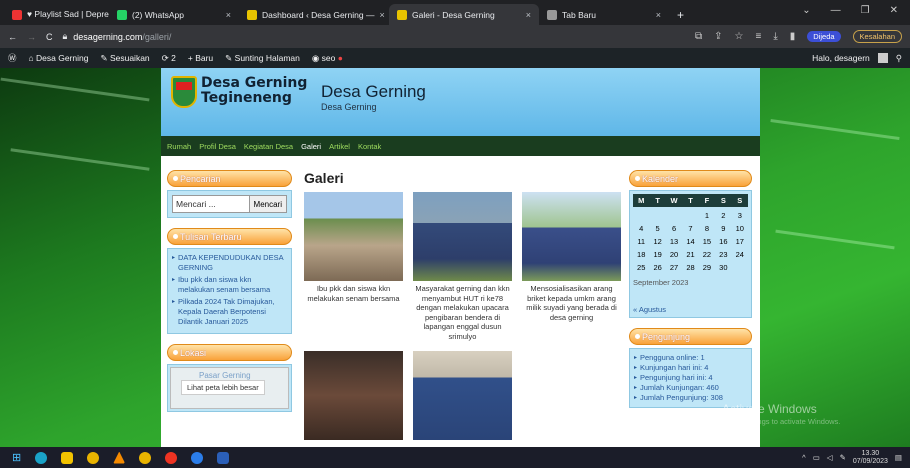  What do you see at coordinates (707, 267) in the screenshot?
I see `calendar-day: 29` at bounding box center [707, 267].